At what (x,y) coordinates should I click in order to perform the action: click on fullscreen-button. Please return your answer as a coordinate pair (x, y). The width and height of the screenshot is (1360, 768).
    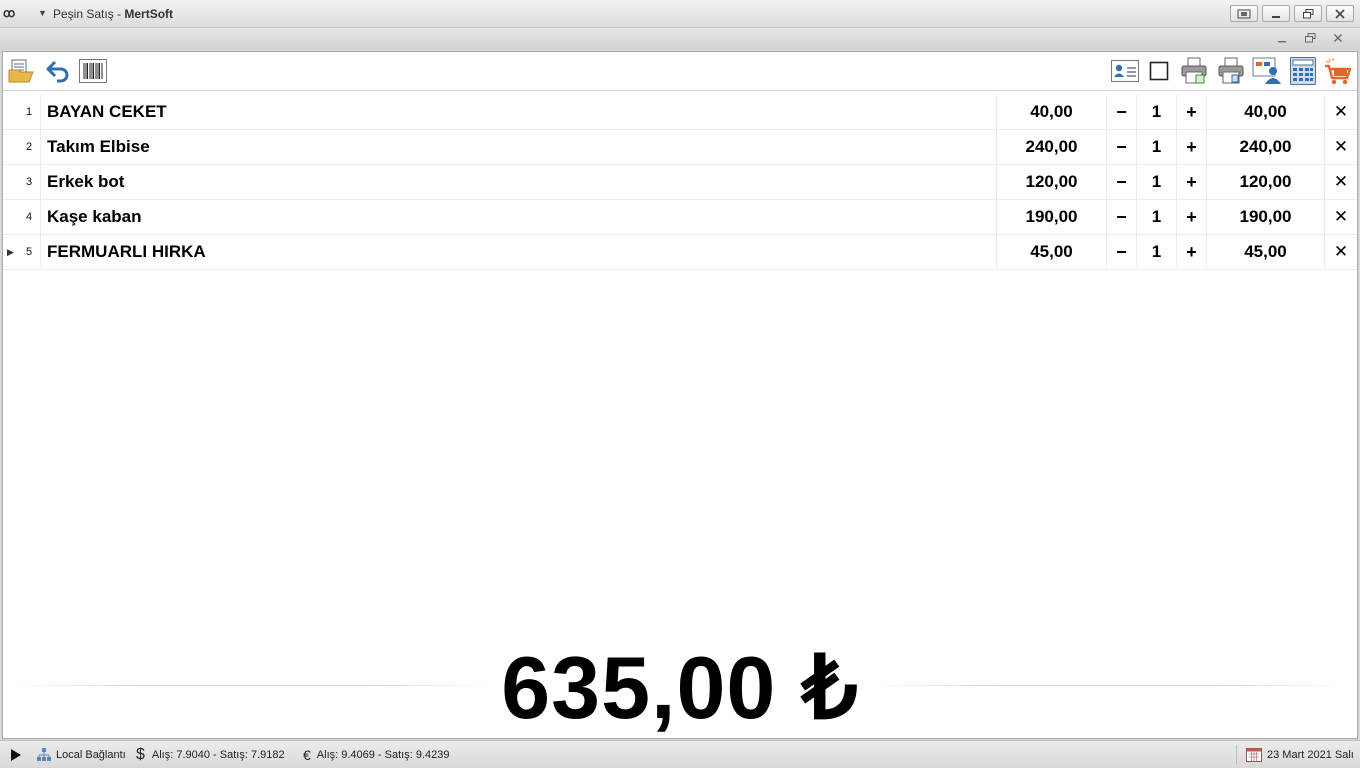
    Looking at the image, I should click on (1244, 13).